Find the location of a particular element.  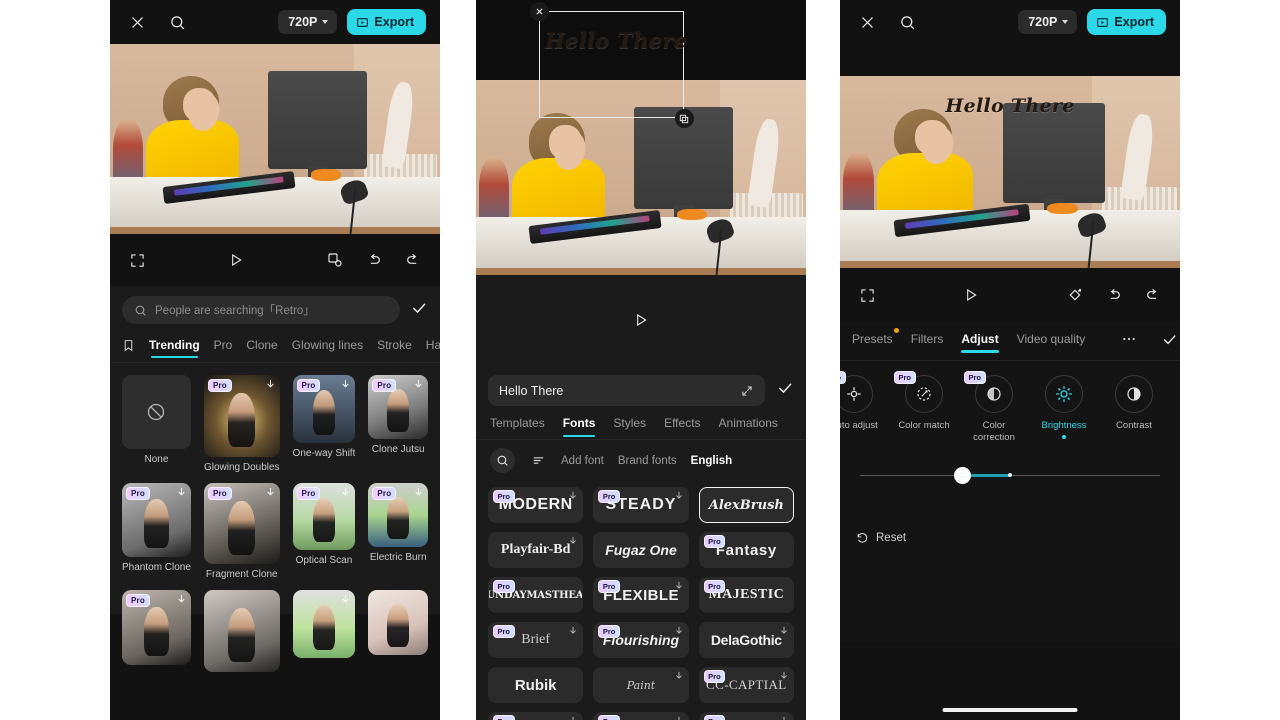

bookmark-icon is located at coordinates (128, 345).